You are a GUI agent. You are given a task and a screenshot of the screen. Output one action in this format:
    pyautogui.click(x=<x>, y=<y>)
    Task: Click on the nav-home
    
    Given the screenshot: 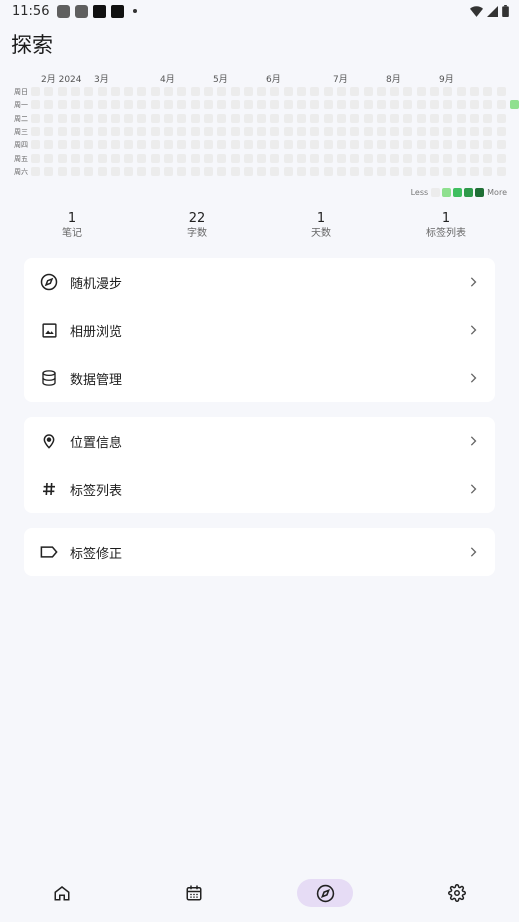 What is the action you would take?
    pyautogui.click(x=62, y=893)
    